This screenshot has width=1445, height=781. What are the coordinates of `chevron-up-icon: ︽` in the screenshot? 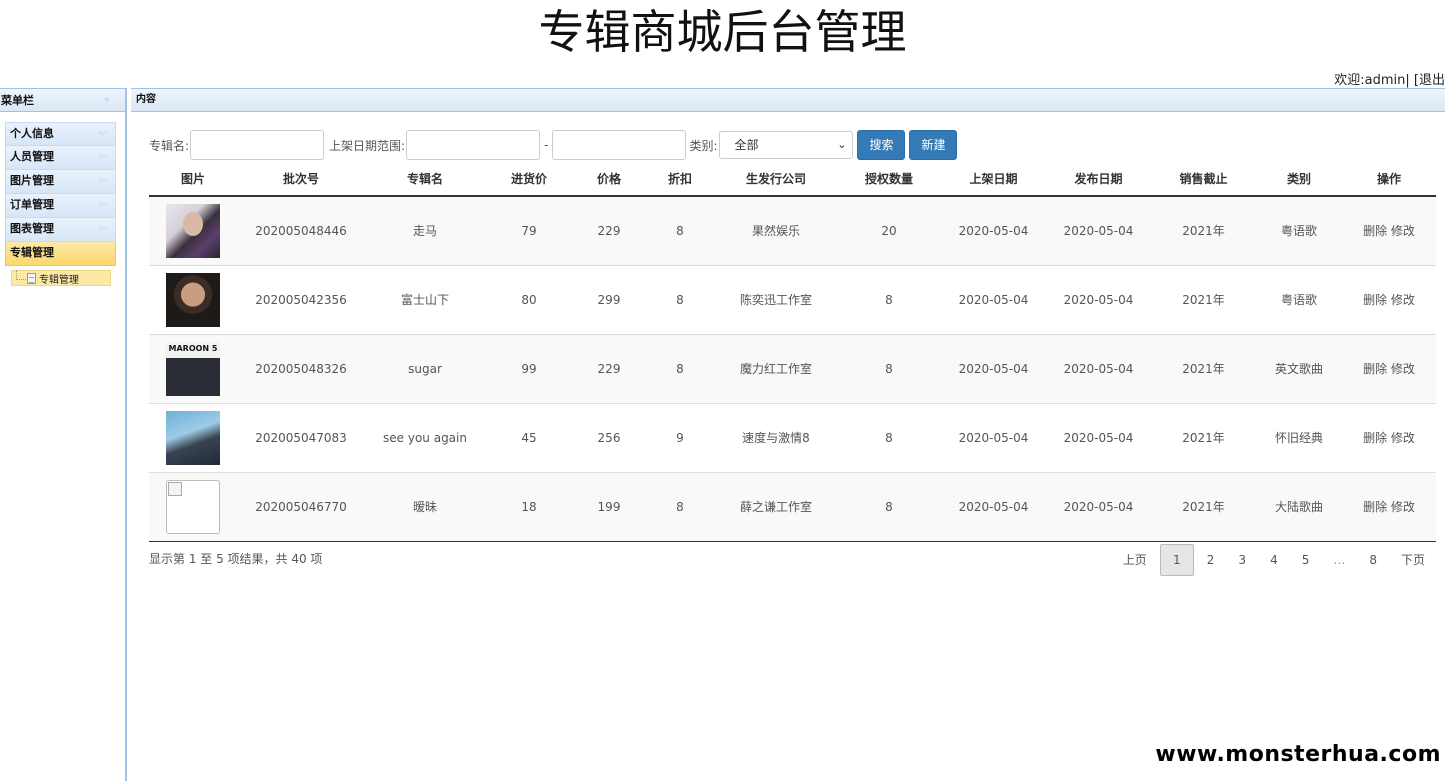 It's located at (102, 256).